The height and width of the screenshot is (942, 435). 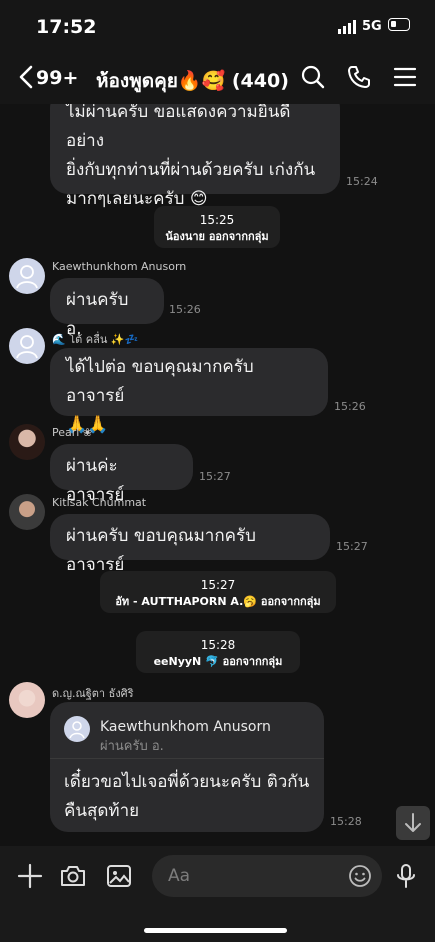 I want to click on message-text: ยิ่งกับทุกท่านที่ผ่านด้วยครับ เก่งกัน, so click(x=191, y=170).